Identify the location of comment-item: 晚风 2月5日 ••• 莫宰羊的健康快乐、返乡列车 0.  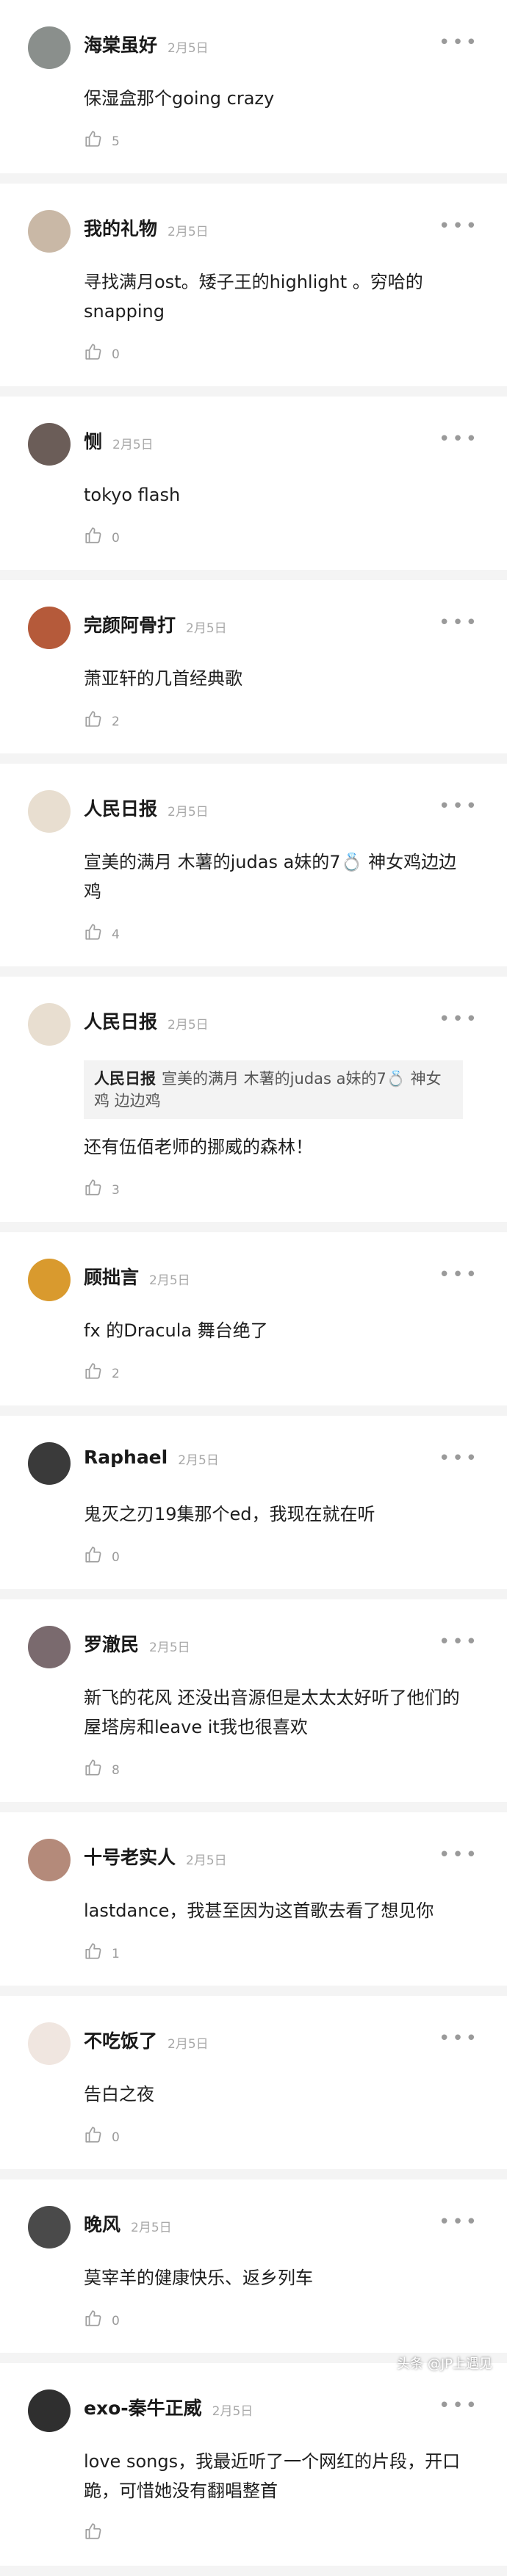
(253, 2266).